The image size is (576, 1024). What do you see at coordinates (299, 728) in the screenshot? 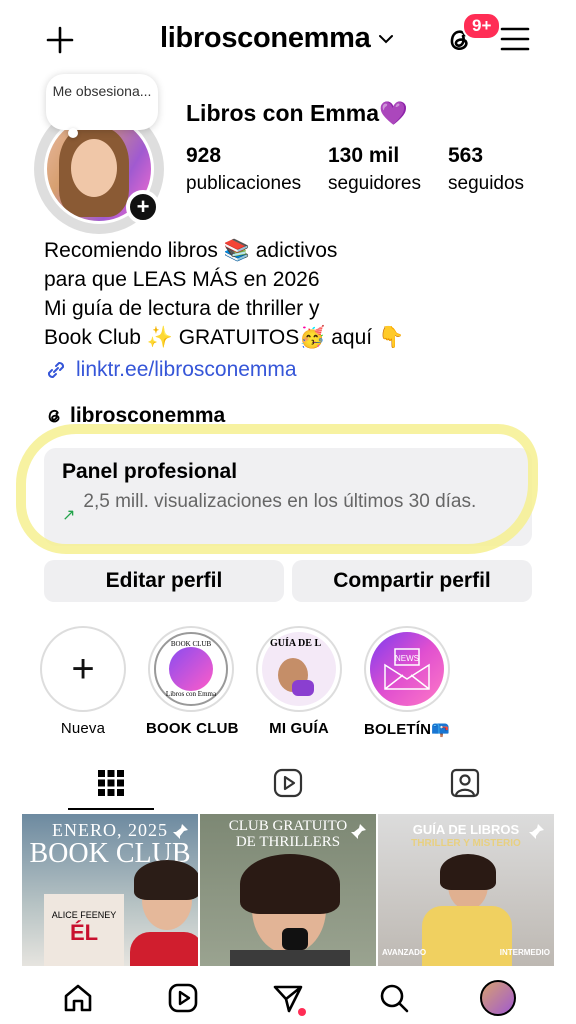
I see `highlight-label: MI GUÍA` at bounding box center [299, 728].